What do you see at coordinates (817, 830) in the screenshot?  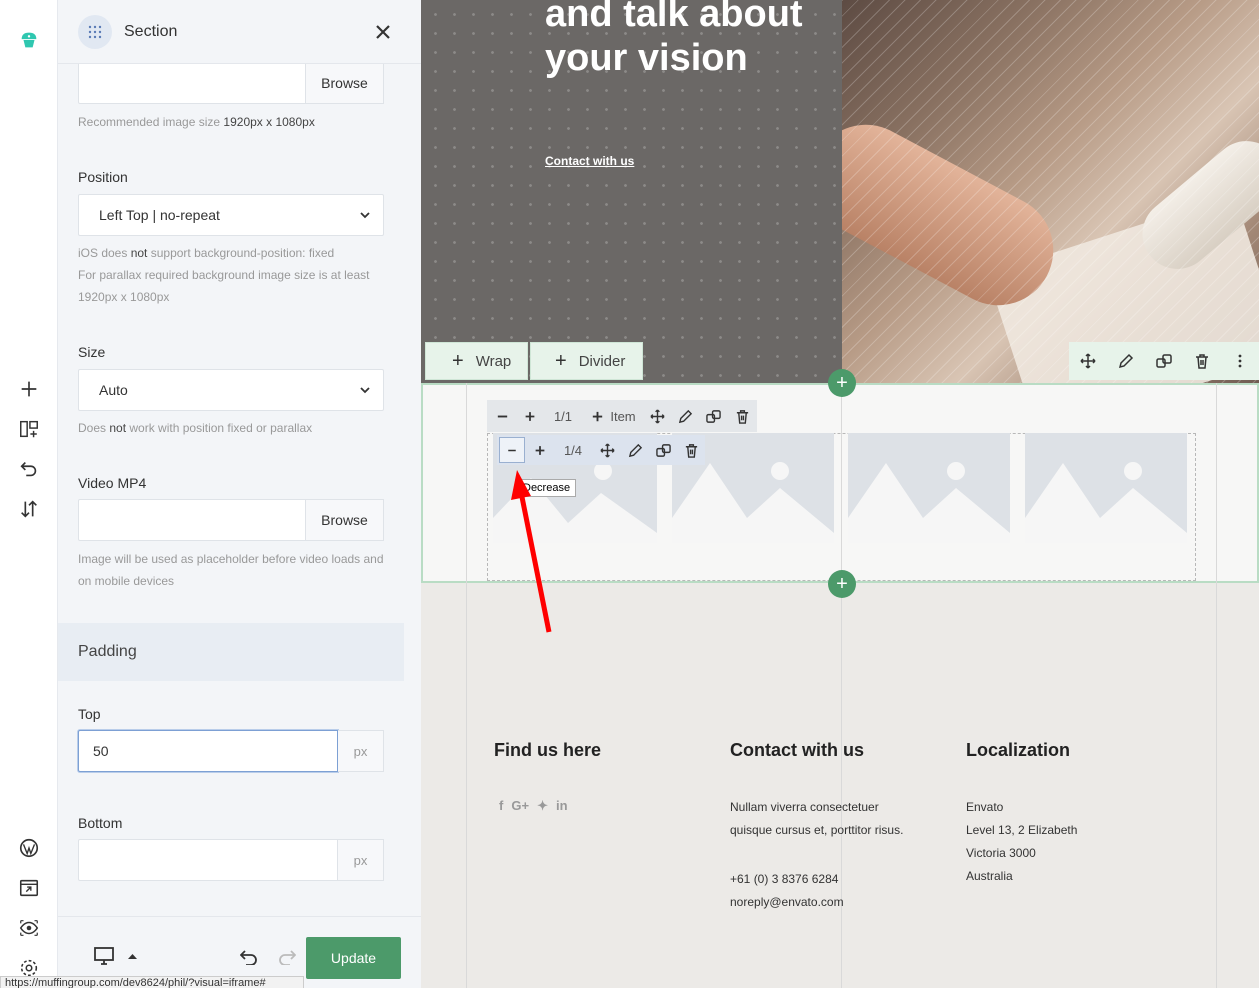 I see `footer-text-line: quisque cursus et, porttitor risus.` at bounding box center [817, 830].